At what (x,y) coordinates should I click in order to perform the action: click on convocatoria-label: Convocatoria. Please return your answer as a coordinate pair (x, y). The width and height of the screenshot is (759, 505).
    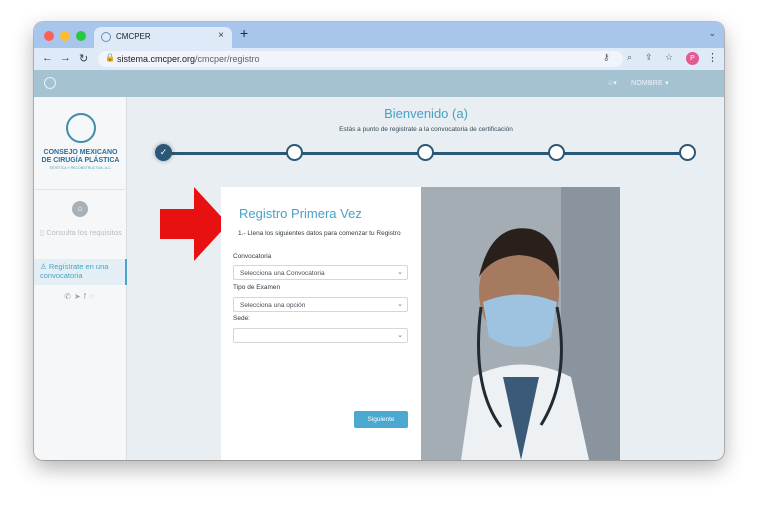
    Looking at the image, I should click on (252, 256).